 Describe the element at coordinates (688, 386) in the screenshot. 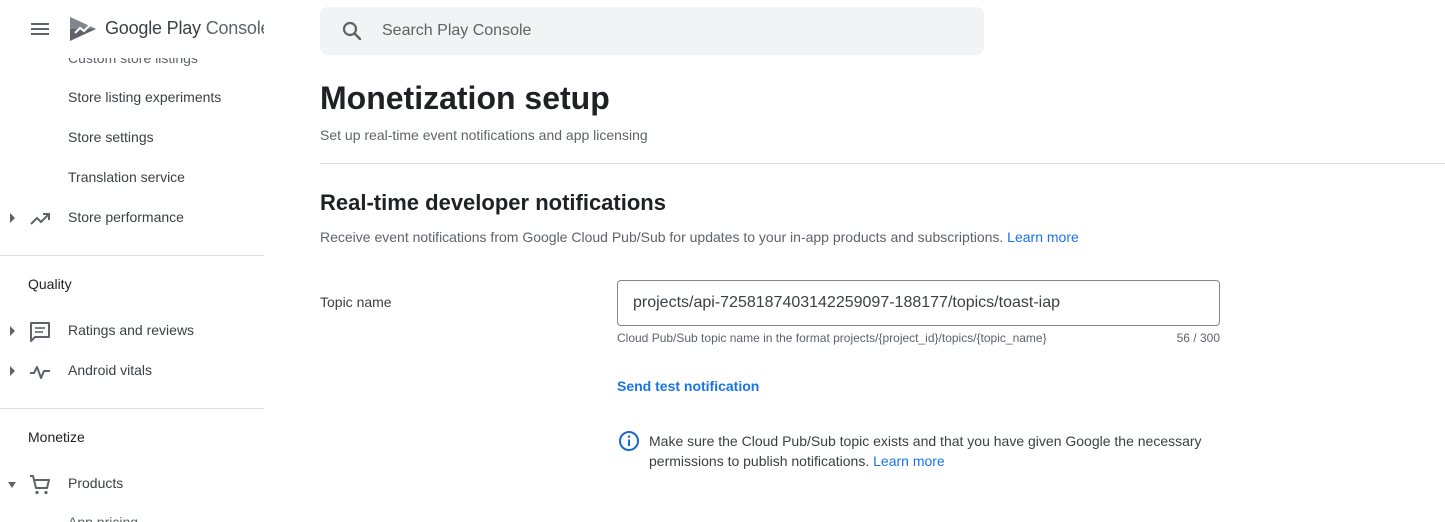

I see `send-test-notification-button: Send test notification` at that location.